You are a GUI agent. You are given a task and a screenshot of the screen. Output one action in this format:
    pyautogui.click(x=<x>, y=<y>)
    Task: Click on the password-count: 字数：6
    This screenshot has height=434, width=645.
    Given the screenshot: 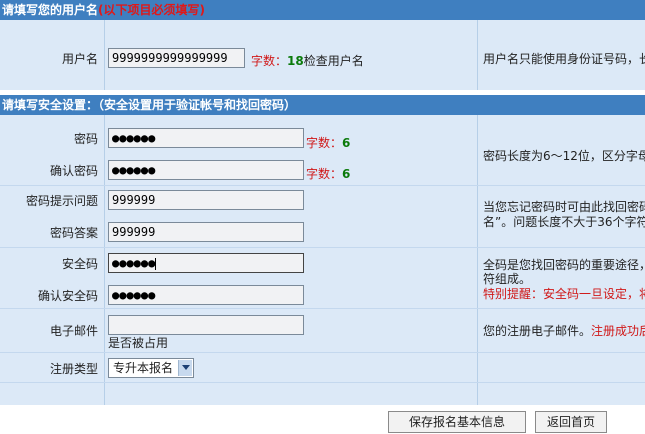 What is the action you would take?
    pyautogui.click(x=328, y=142)
    